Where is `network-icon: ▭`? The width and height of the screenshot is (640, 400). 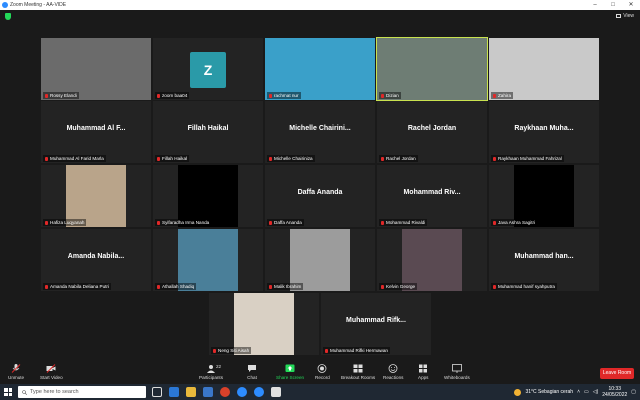
network-icon: ▭ is located at coordinates (586, 392).